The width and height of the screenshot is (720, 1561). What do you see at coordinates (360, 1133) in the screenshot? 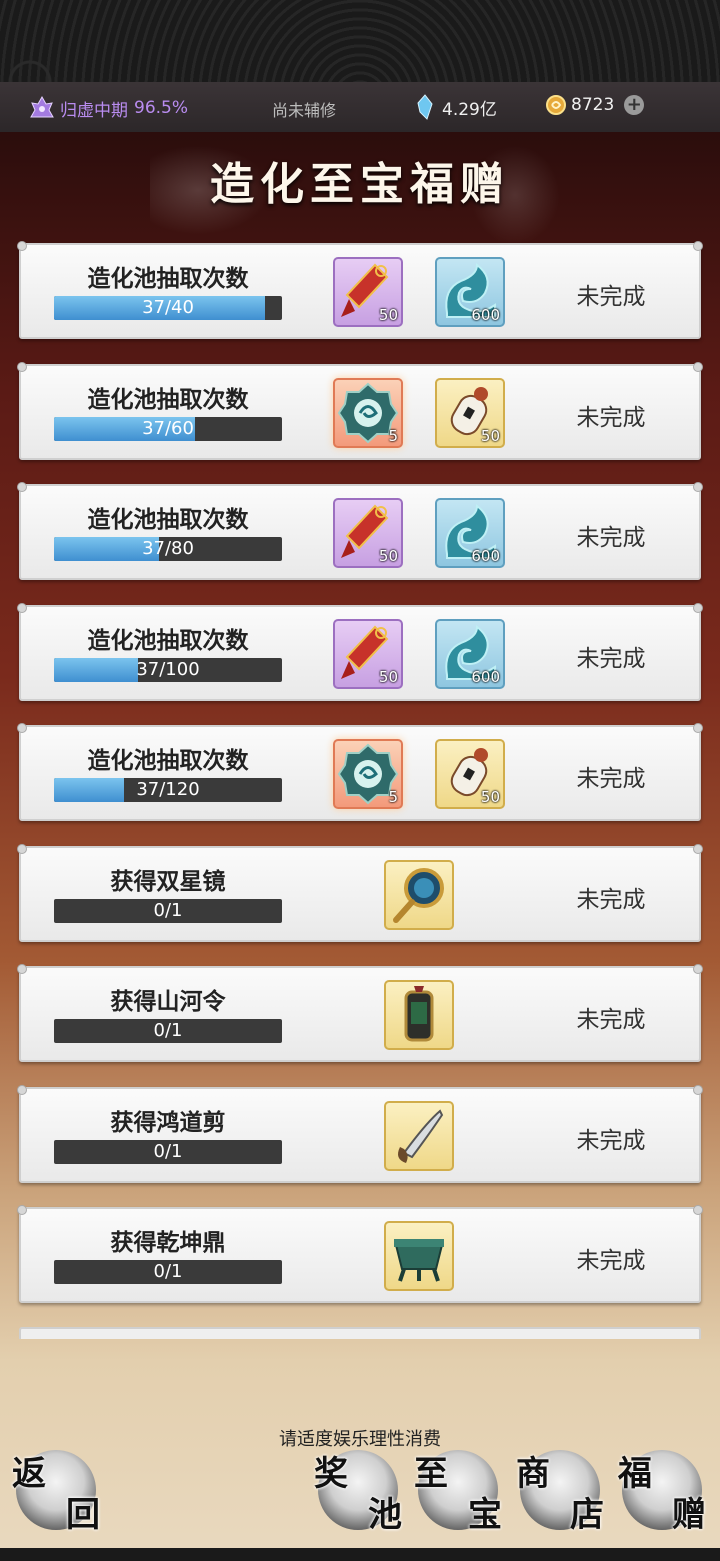
I see `task-card: 获得鸿道剪 0/1 未完成` at bounding box center [360, 1133].